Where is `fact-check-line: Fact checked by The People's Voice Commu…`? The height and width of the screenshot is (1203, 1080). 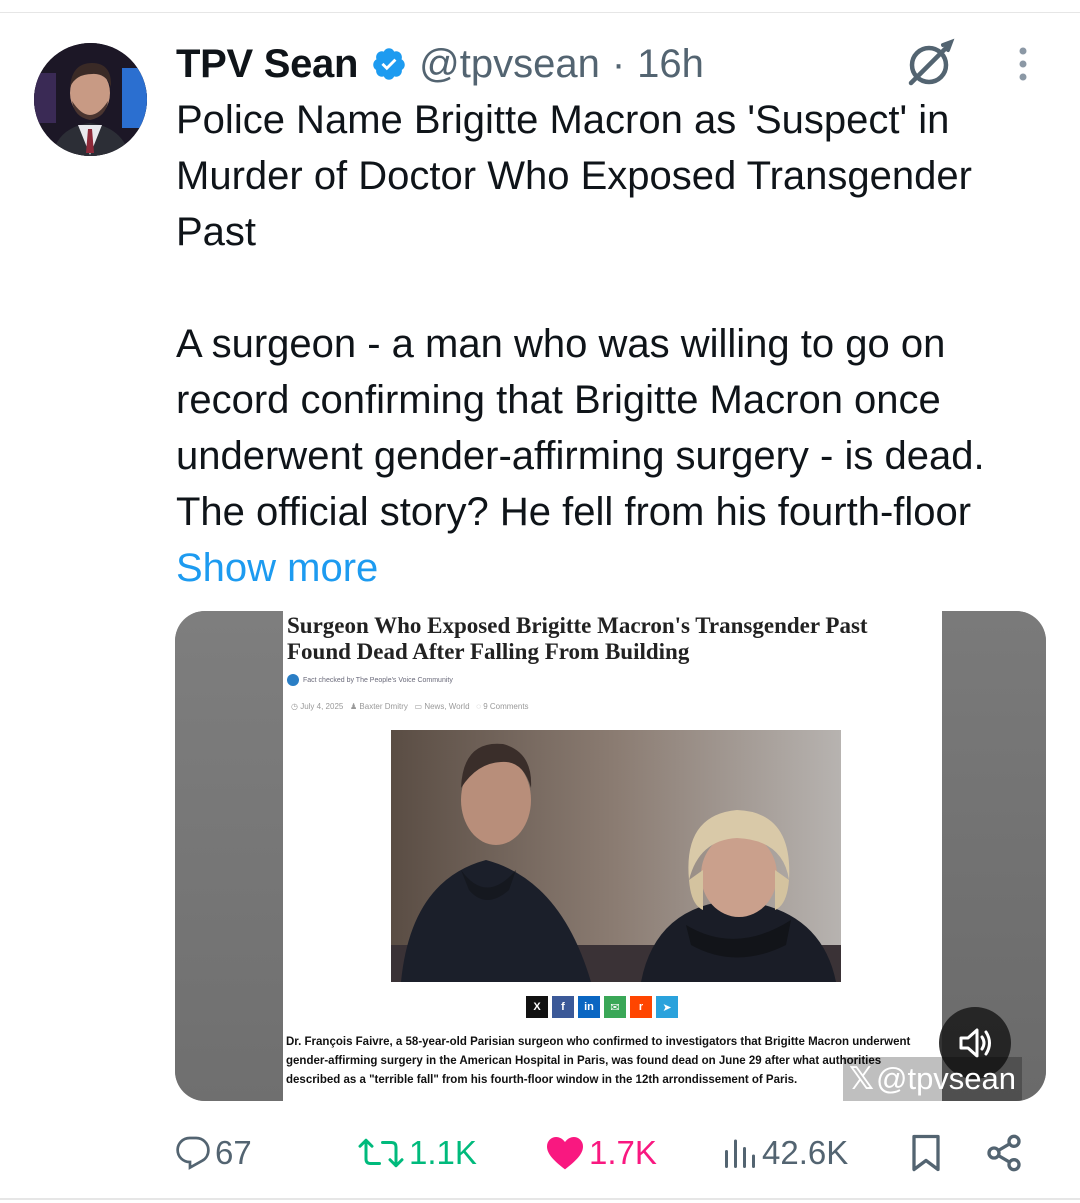 fact-check-line: Fact checked by The People's Voice Commu… is located at coordinates (370, 680).